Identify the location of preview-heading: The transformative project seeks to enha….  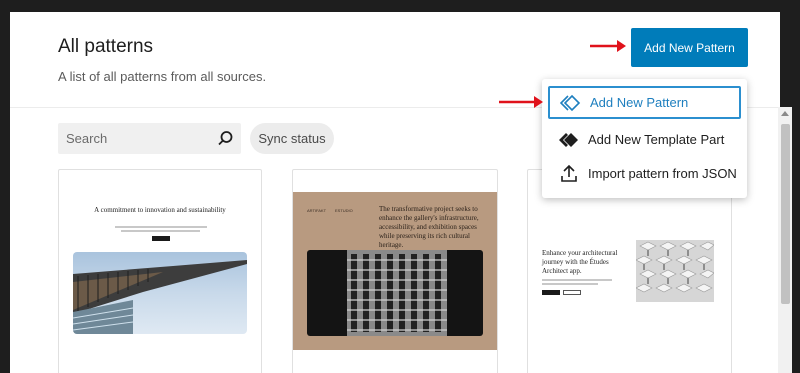
(429, 227).